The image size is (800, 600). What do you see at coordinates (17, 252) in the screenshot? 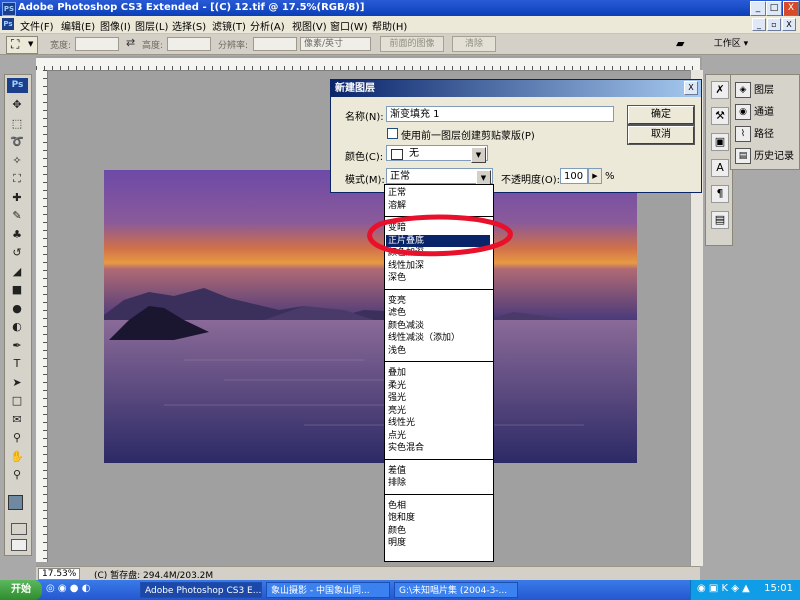
I see `history-brush-icon: ↺` at bounding box center [17, 252].